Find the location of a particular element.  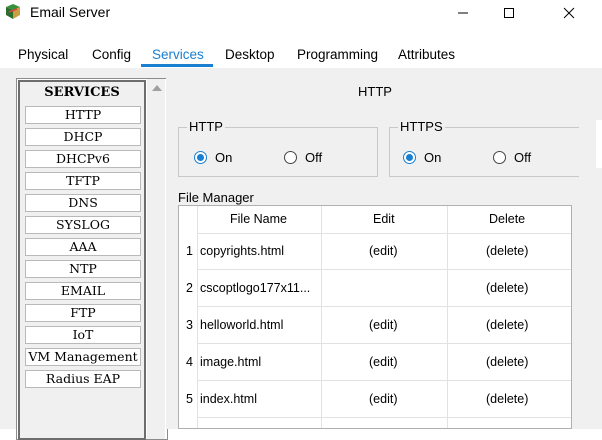

file-name: index.html is located at coordinates (228, 399).